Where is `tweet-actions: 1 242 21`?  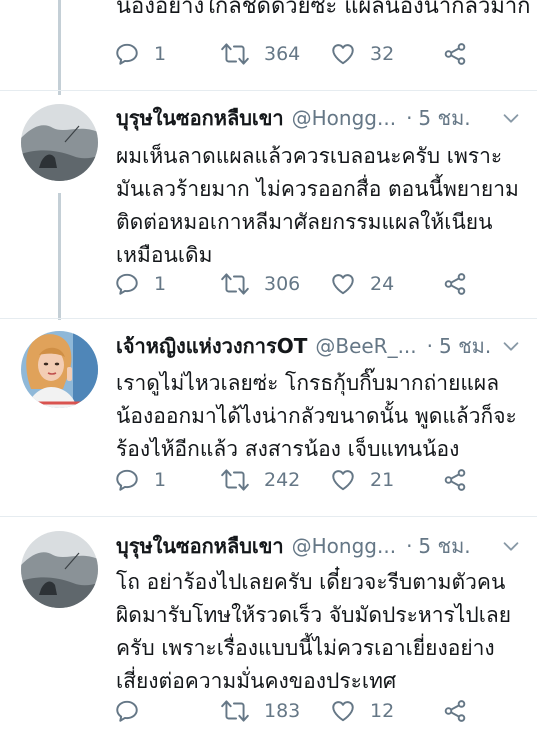 tweet-actions: 1 242 21 is located at coordinates (322, 480).